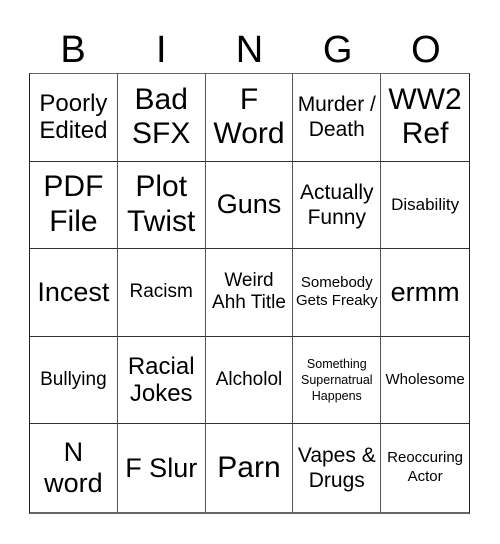 The height and width of the screenshot is (544, 500). What do you see at coordinates (74, 205) in the screenshot?
I see `bingo-cell: PDF File` at bounding box center [74, 205].